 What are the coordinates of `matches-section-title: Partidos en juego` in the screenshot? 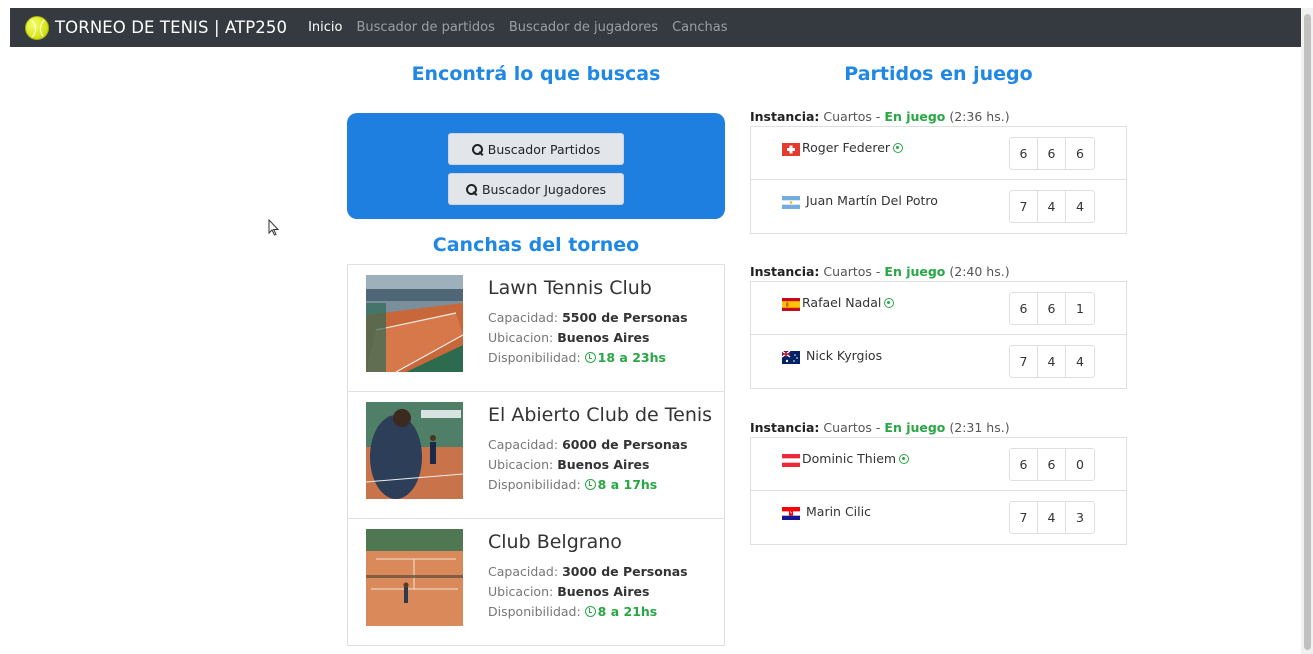 It's located at (938, 74).